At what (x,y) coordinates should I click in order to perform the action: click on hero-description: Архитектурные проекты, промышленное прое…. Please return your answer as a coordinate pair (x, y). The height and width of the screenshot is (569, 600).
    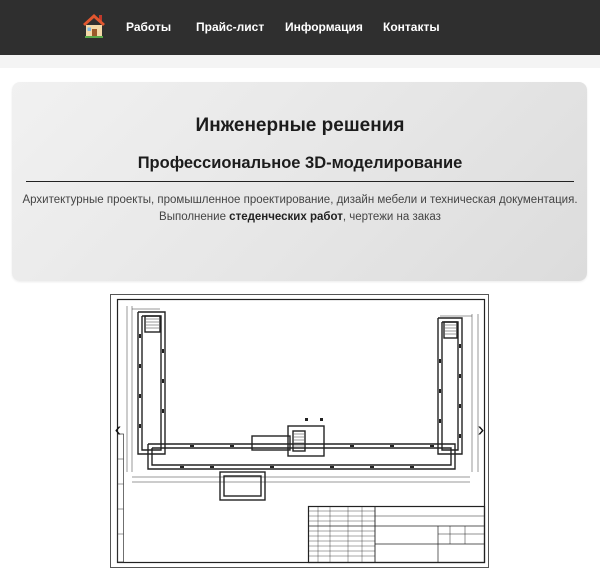
    Looking at the image, I should click on (300, 200).